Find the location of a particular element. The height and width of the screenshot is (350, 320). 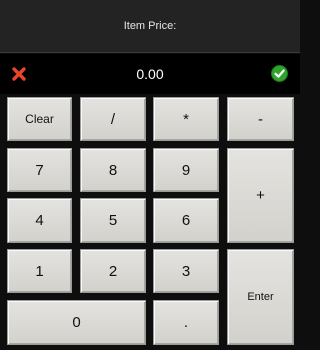

divide-button: / is located at coordinates (113, 119).